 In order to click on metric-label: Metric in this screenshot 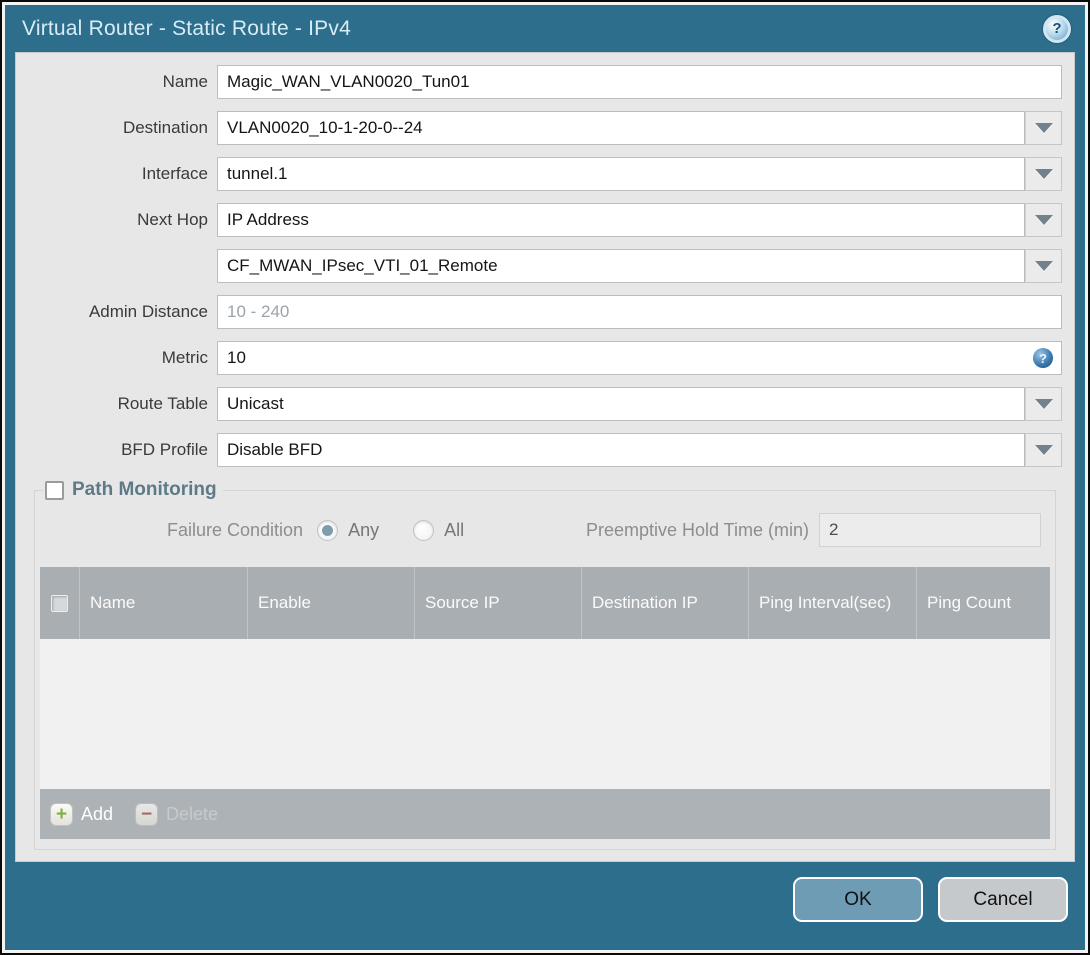, I will do `click(184, 357)`.